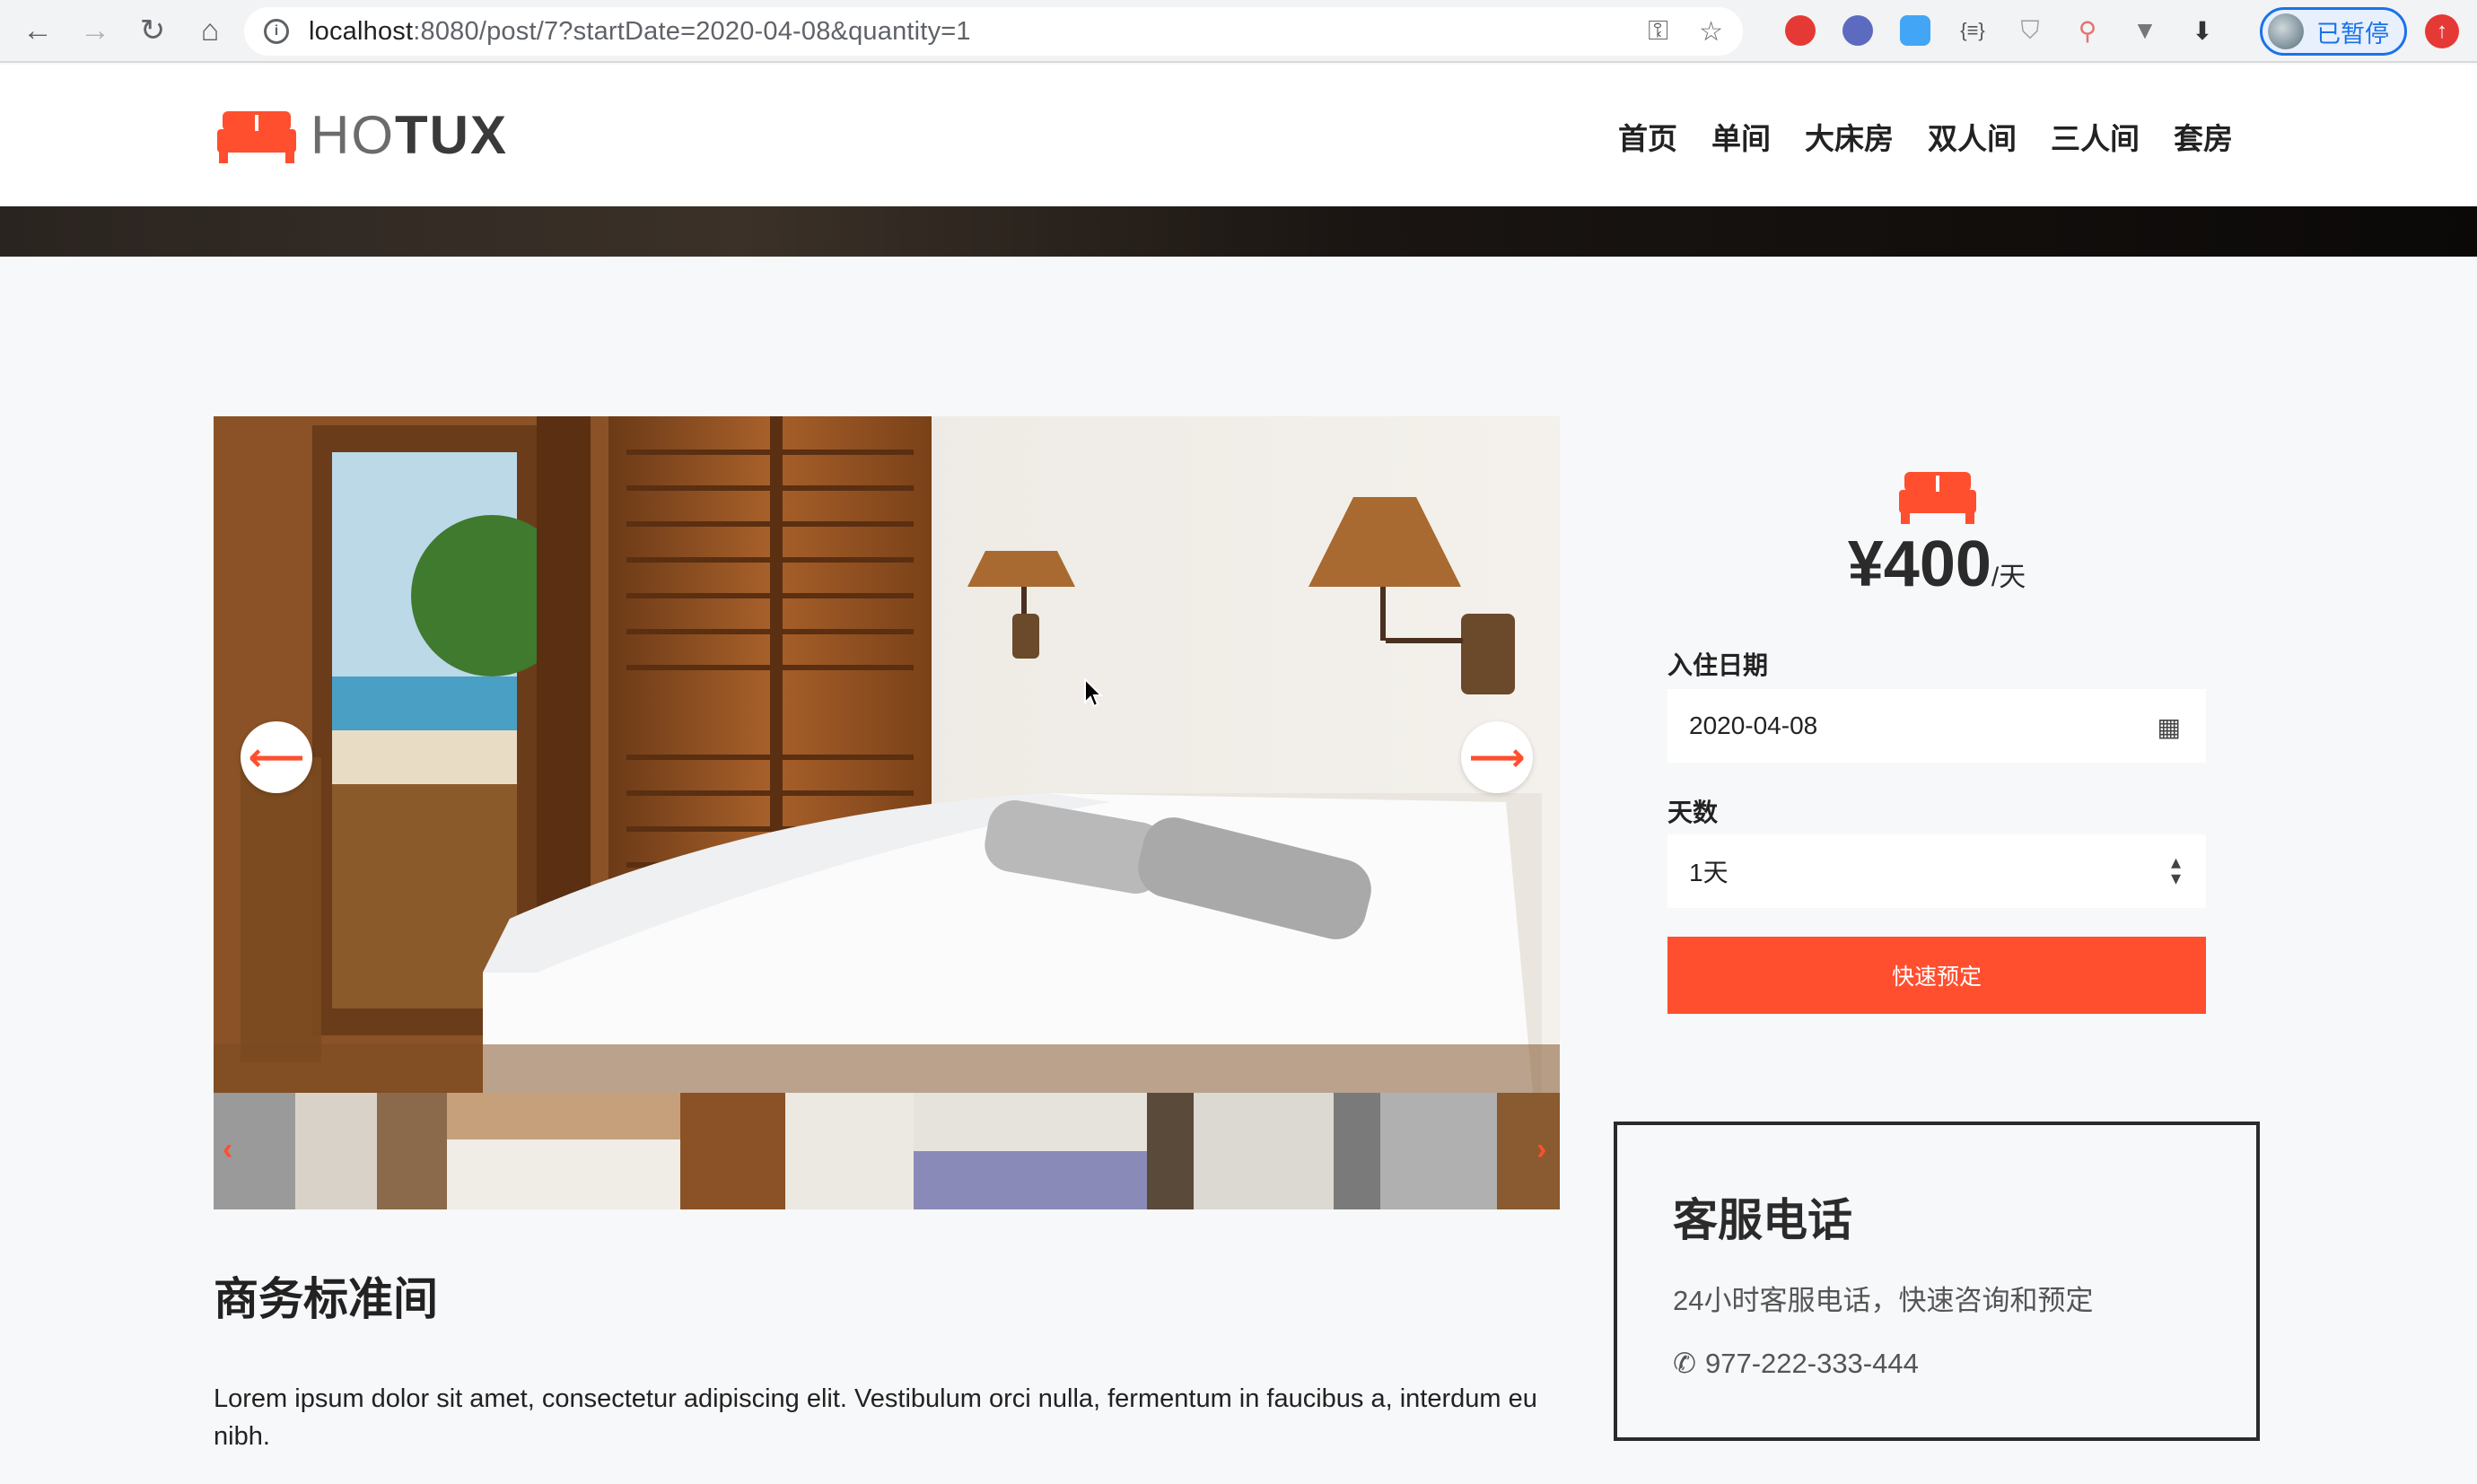  I want to click on thumb-prev-icon: ‹, so click(227, 1149).